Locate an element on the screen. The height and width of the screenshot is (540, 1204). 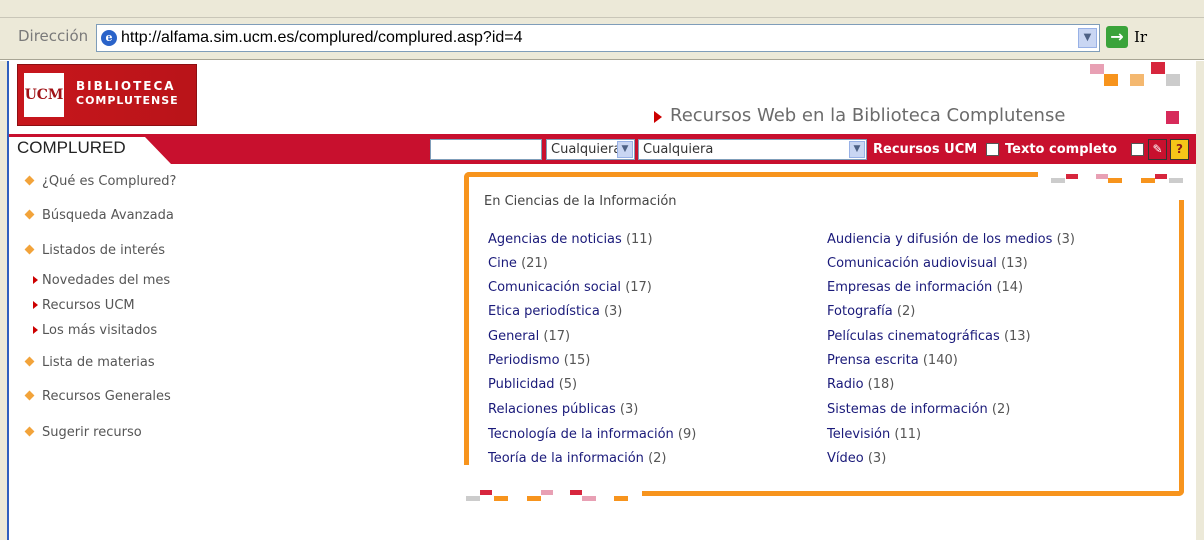
category-item: Radio (18) is located at coordinates (860, 384).